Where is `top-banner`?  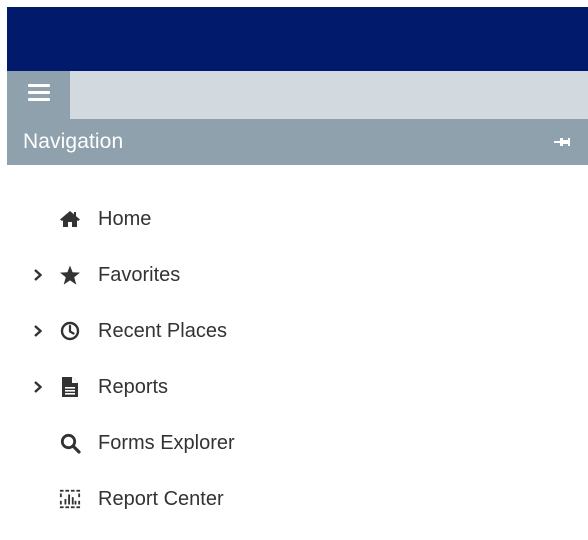
top-banner is located at coordinates (297, 39).